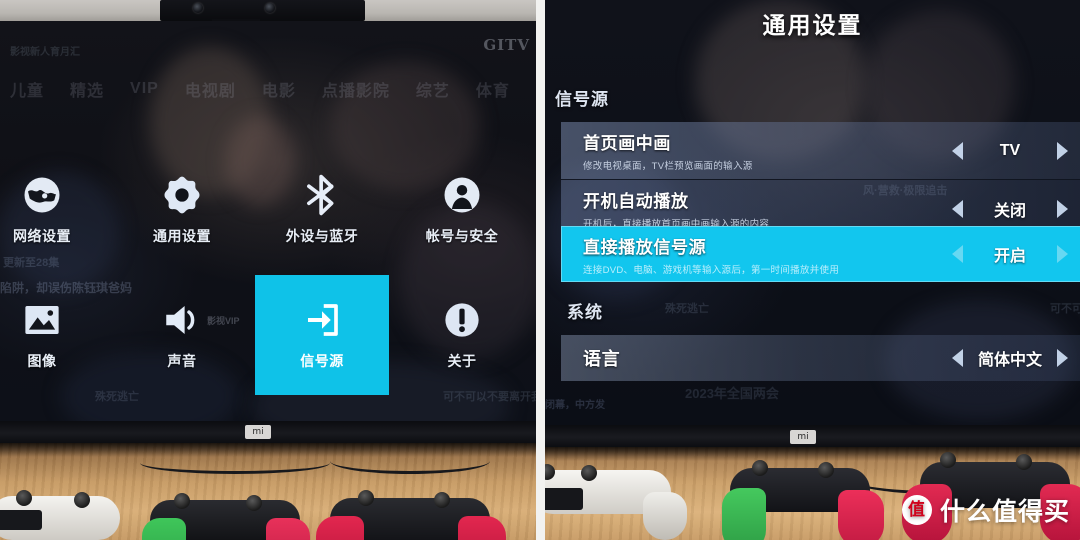 The width and height of the screenshot is (1080, 540). Describe the element at coordinates (493, 89) in the screenshot. I see `nav-item-sports: 体育` at that location.